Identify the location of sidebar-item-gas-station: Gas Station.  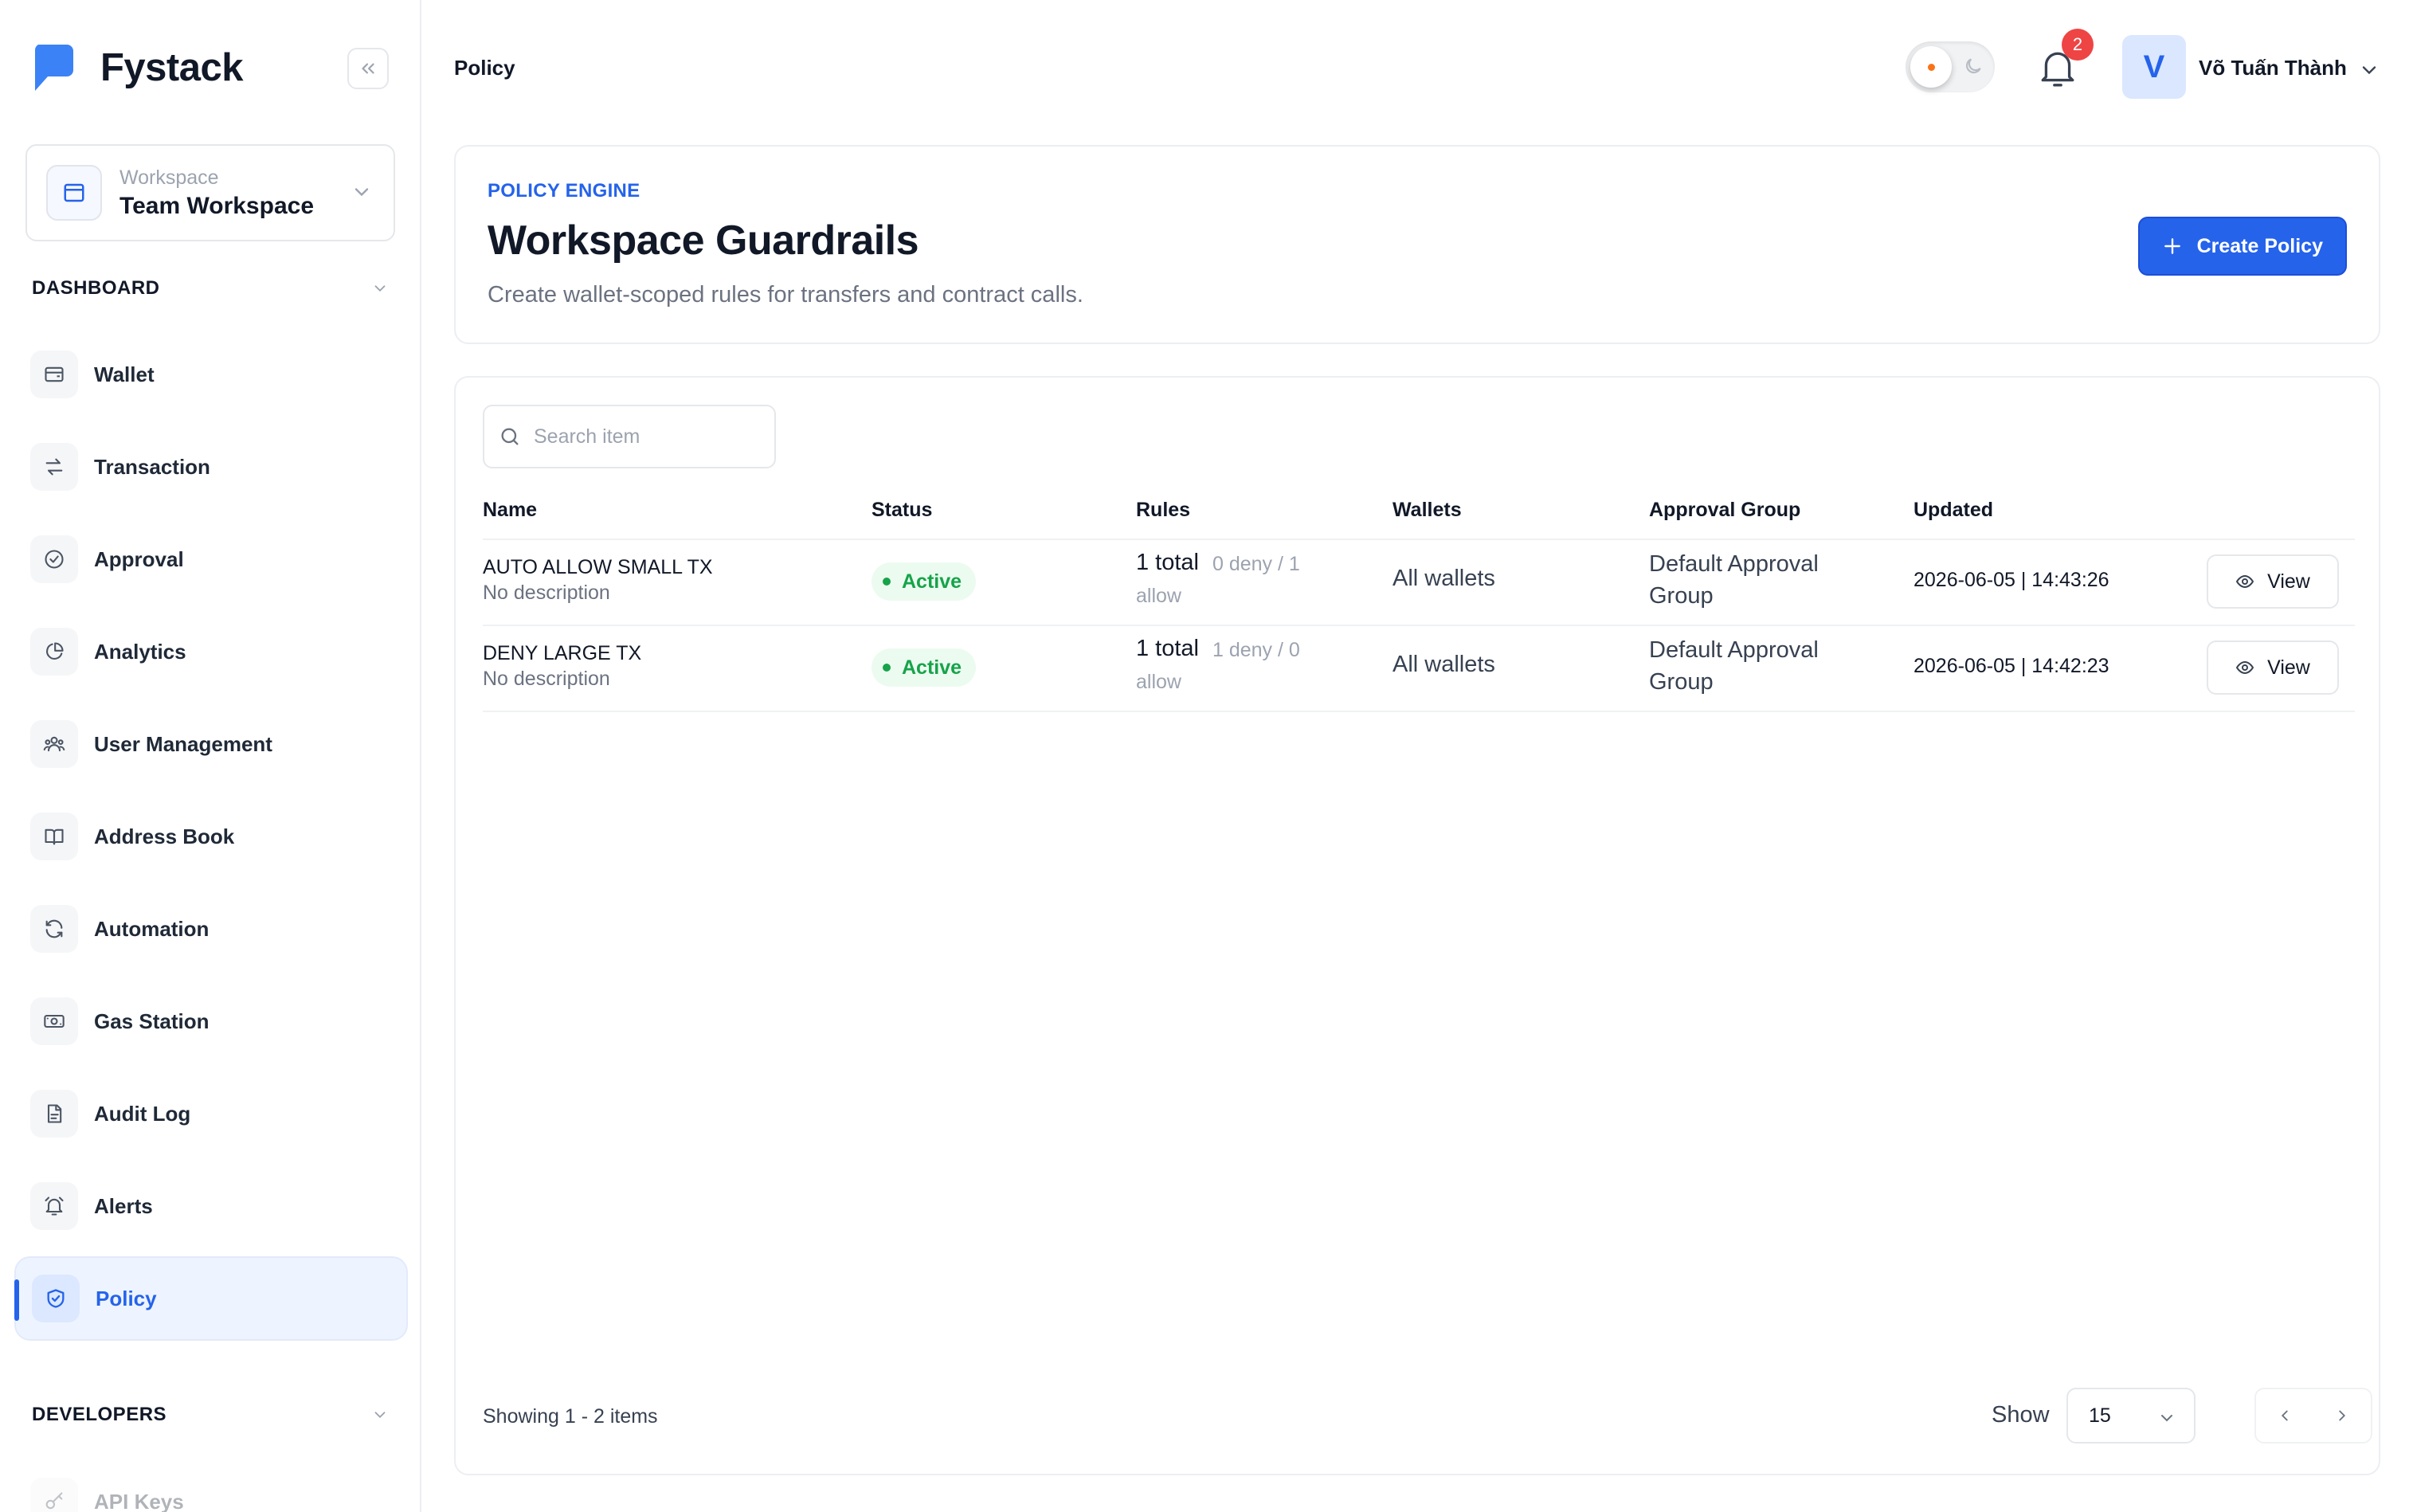
(211, 1021).